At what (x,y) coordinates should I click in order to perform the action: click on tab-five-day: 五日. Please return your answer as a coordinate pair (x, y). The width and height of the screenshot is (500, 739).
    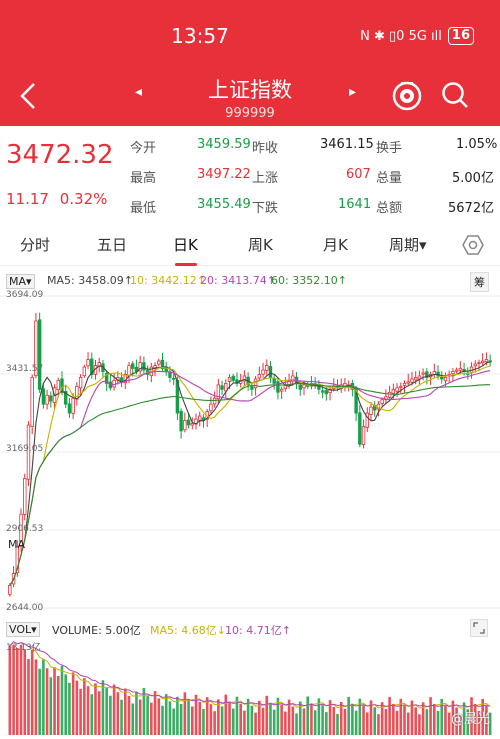
    Looking at the image, I should click on (112, 244).